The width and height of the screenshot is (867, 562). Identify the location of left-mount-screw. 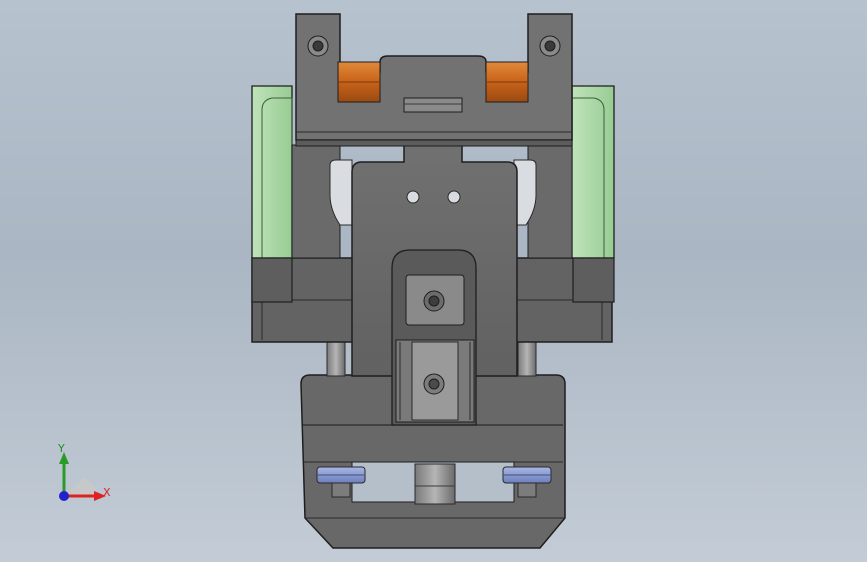
(318, 46).